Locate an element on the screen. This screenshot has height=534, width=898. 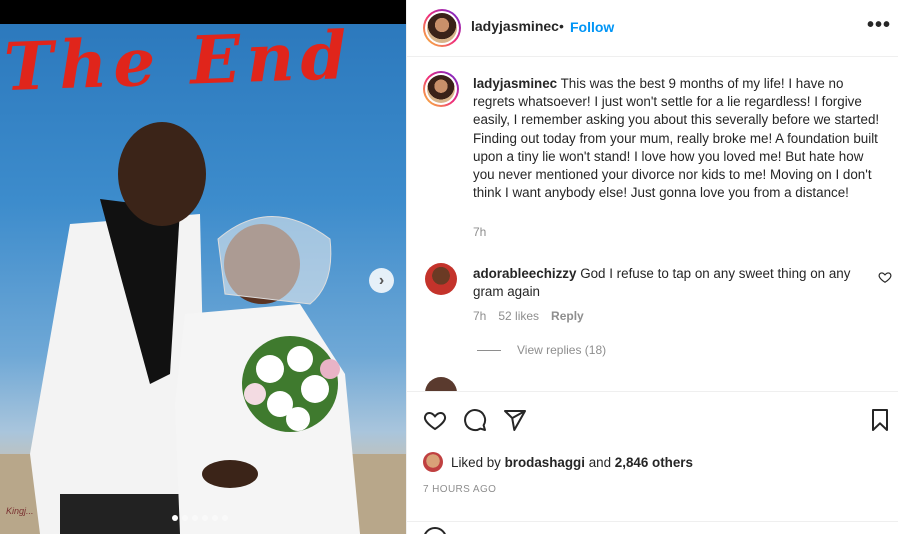
comment-meta: 7h 52 likes Reply is located at coordinates (528, 316).